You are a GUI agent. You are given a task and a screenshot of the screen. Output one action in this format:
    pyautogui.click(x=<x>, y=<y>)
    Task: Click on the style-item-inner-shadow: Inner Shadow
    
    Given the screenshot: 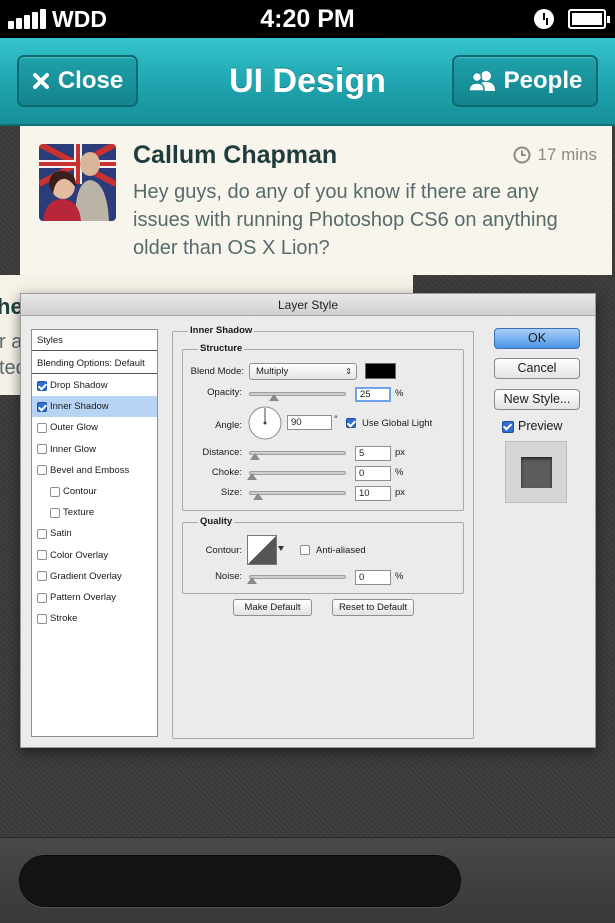 What is the action you would take?
    pyautogui.click(x=94, y=407)
    